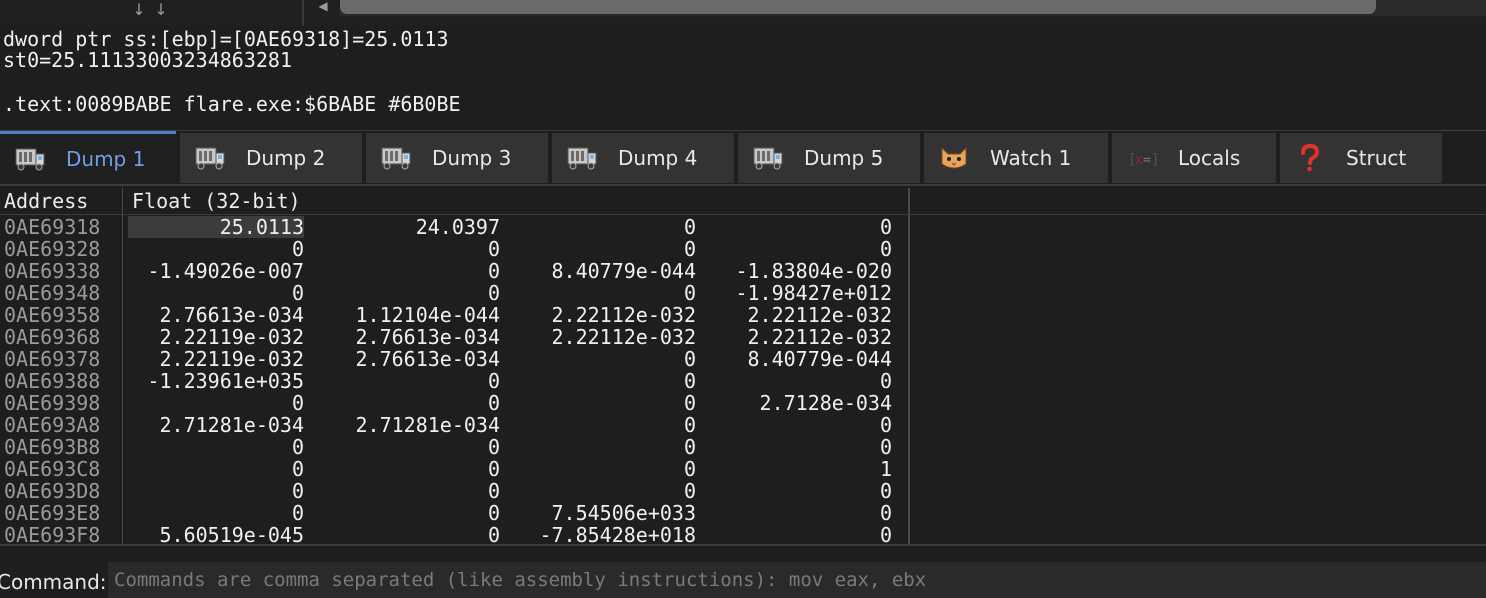  Describe the element at coordinates (858, 7) in the screenshot. I see `horizontal-scrollbar-thumb` at that location.